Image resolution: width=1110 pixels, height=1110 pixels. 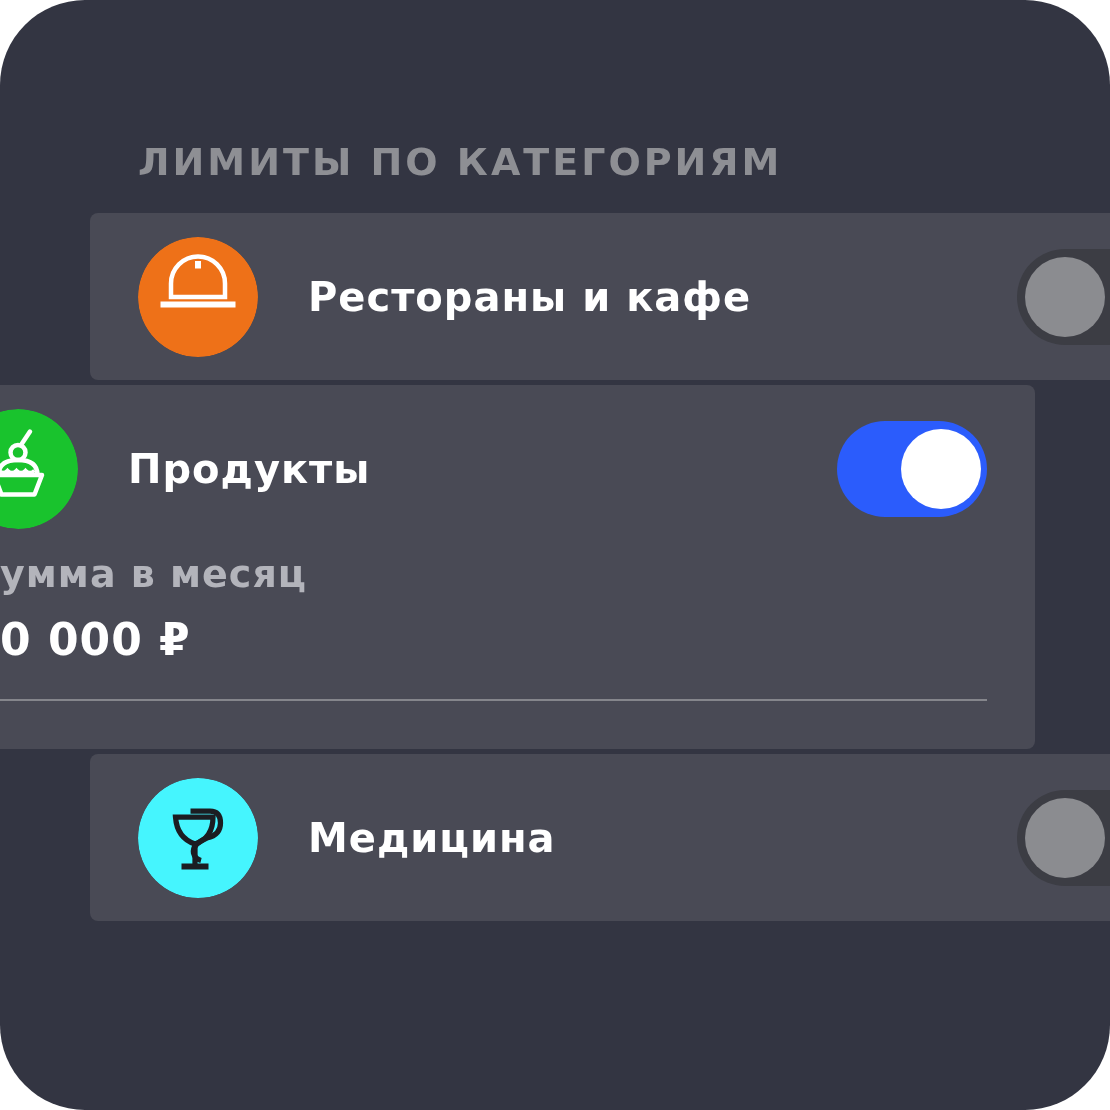 What do you see at coordinates (493, 639) in the screenshot?
I see `amount-field: 0 000 ₽` at bounding box center [493, 639].